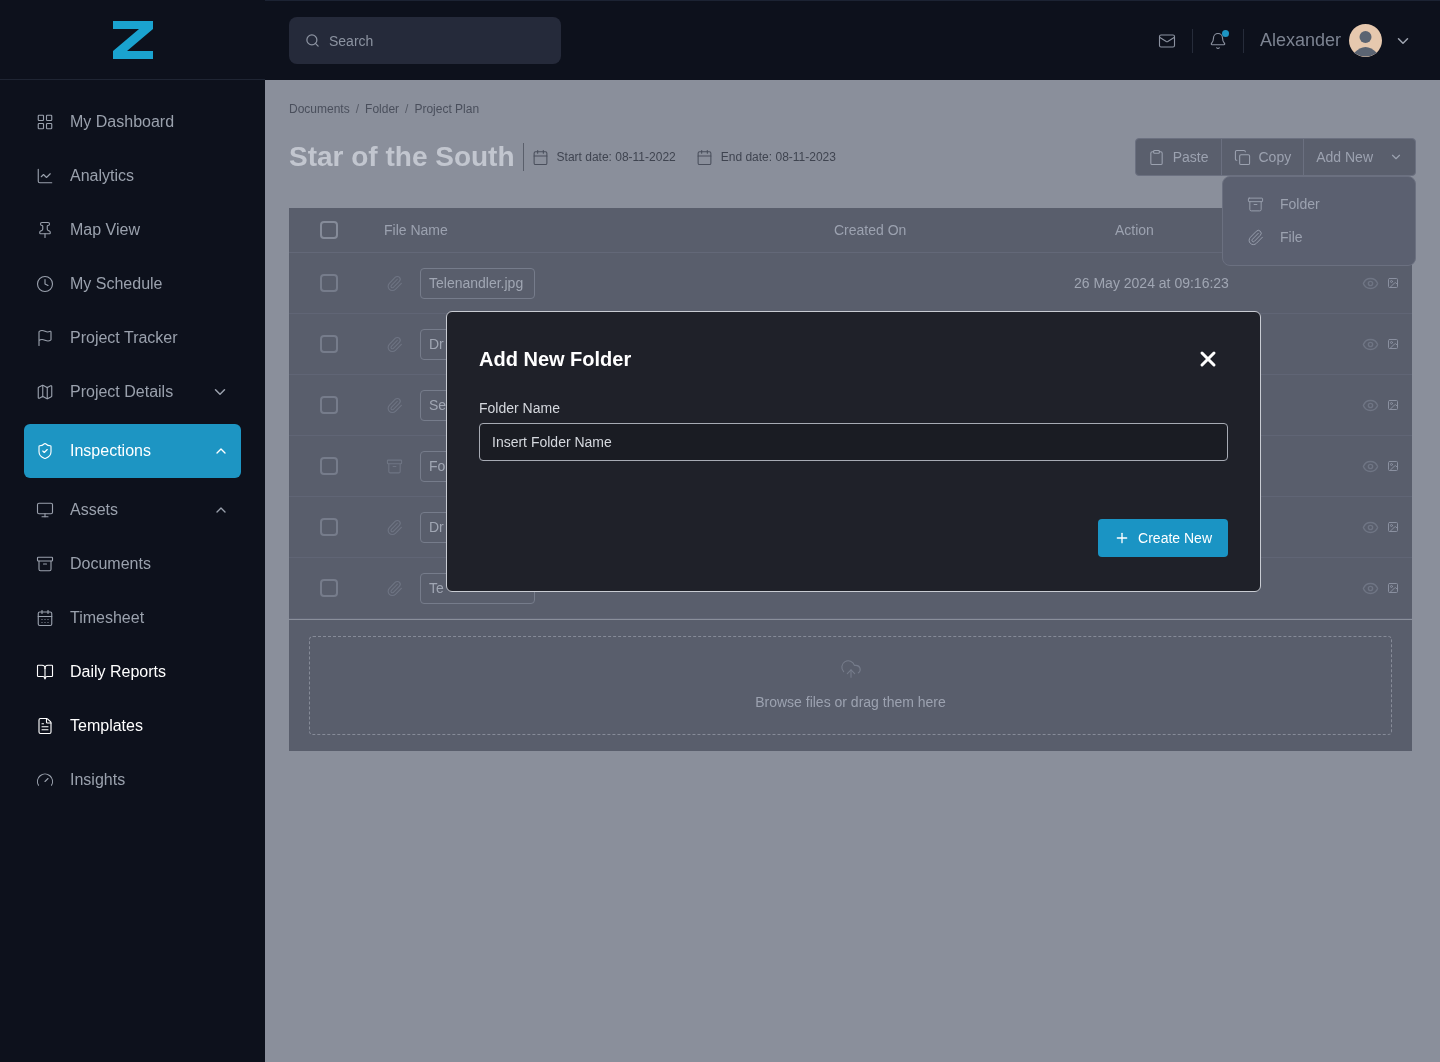 The height and width of the screenshot is (1062, 1440). What do you see at coordinates (1365, 40) in the screenshot?
I see `avatar` at bounding box center [1365, 40].